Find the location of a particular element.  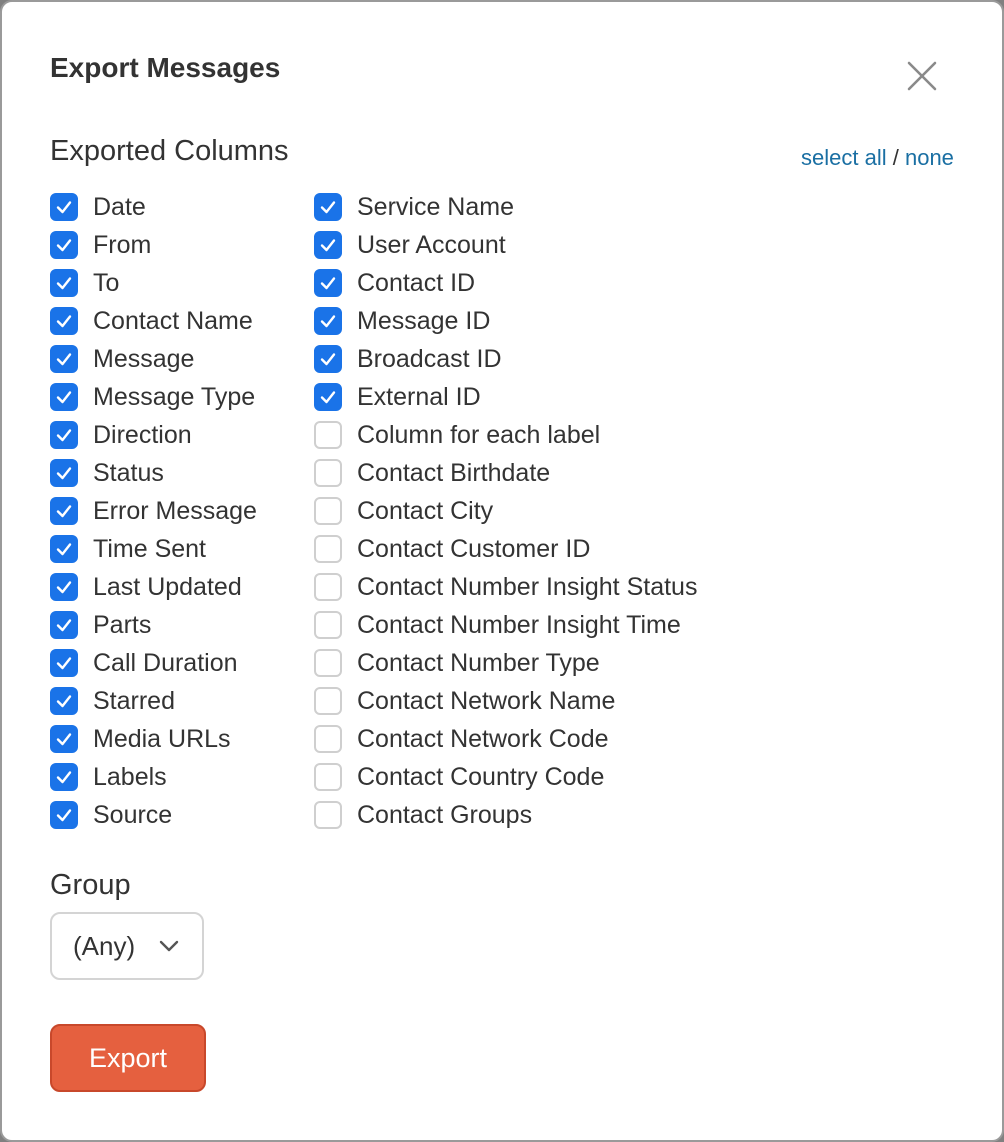

column-option-broadcast-id: Broadcast ID is located at coordinates (524, 359).